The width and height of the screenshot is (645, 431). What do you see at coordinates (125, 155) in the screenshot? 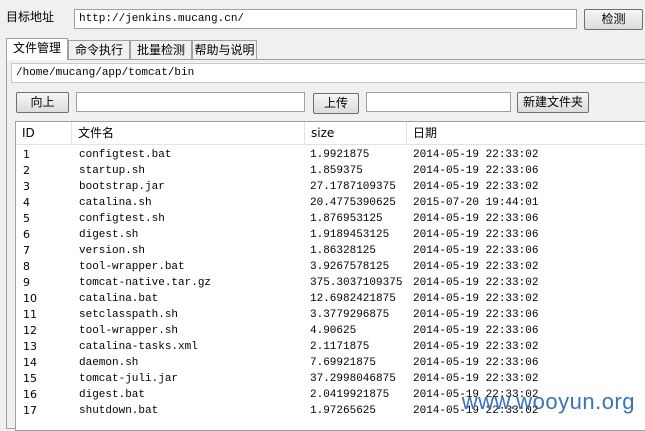
I see `cell-filename: configtest.bat` at bounding box center [125, 155].